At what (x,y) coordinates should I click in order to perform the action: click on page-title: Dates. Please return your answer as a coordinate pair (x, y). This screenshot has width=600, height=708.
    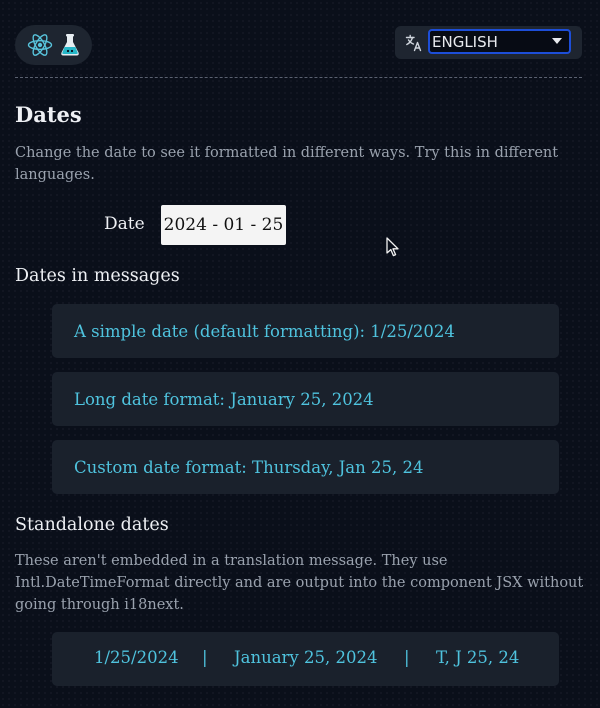
    Looking at the image, I should click on (48, 114).